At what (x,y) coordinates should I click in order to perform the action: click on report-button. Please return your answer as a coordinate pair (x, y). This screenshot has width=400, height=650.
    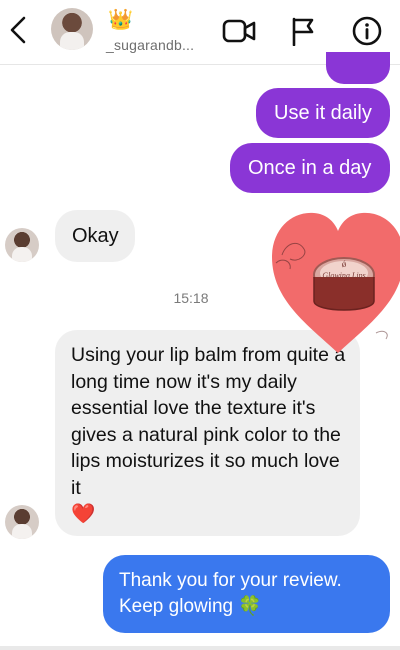
    Looking at the image, I should click on (303, 31).